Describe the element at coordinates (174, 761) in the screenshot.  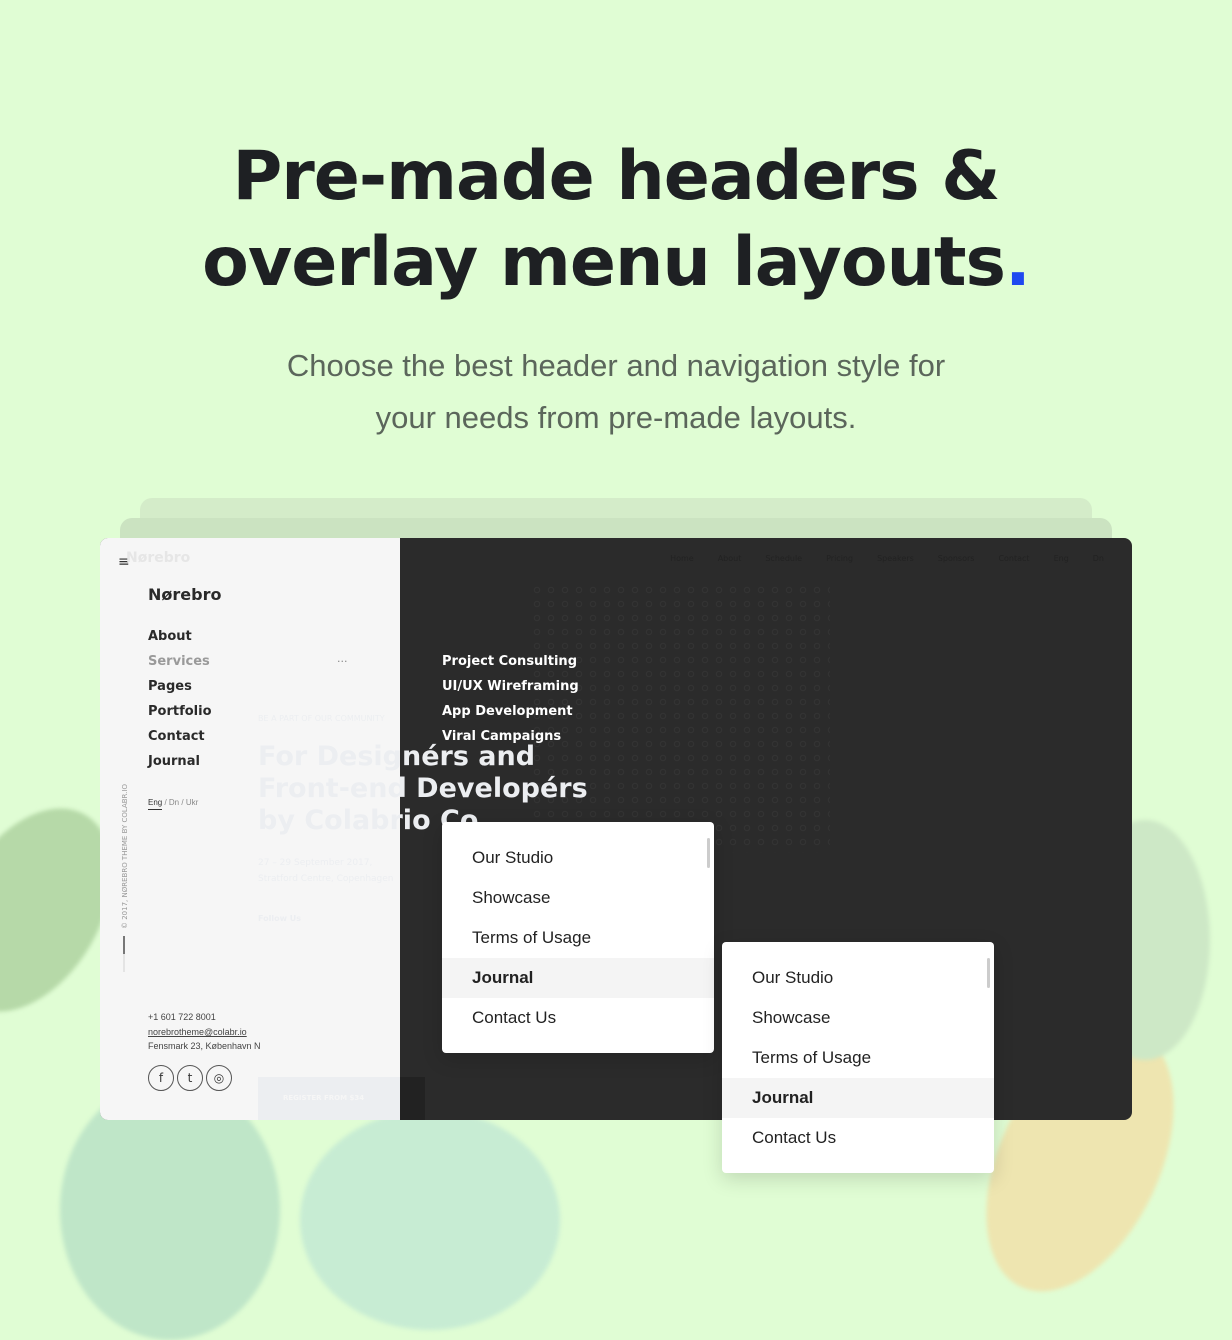
I see `menu-item-journal: Journal` at that location.